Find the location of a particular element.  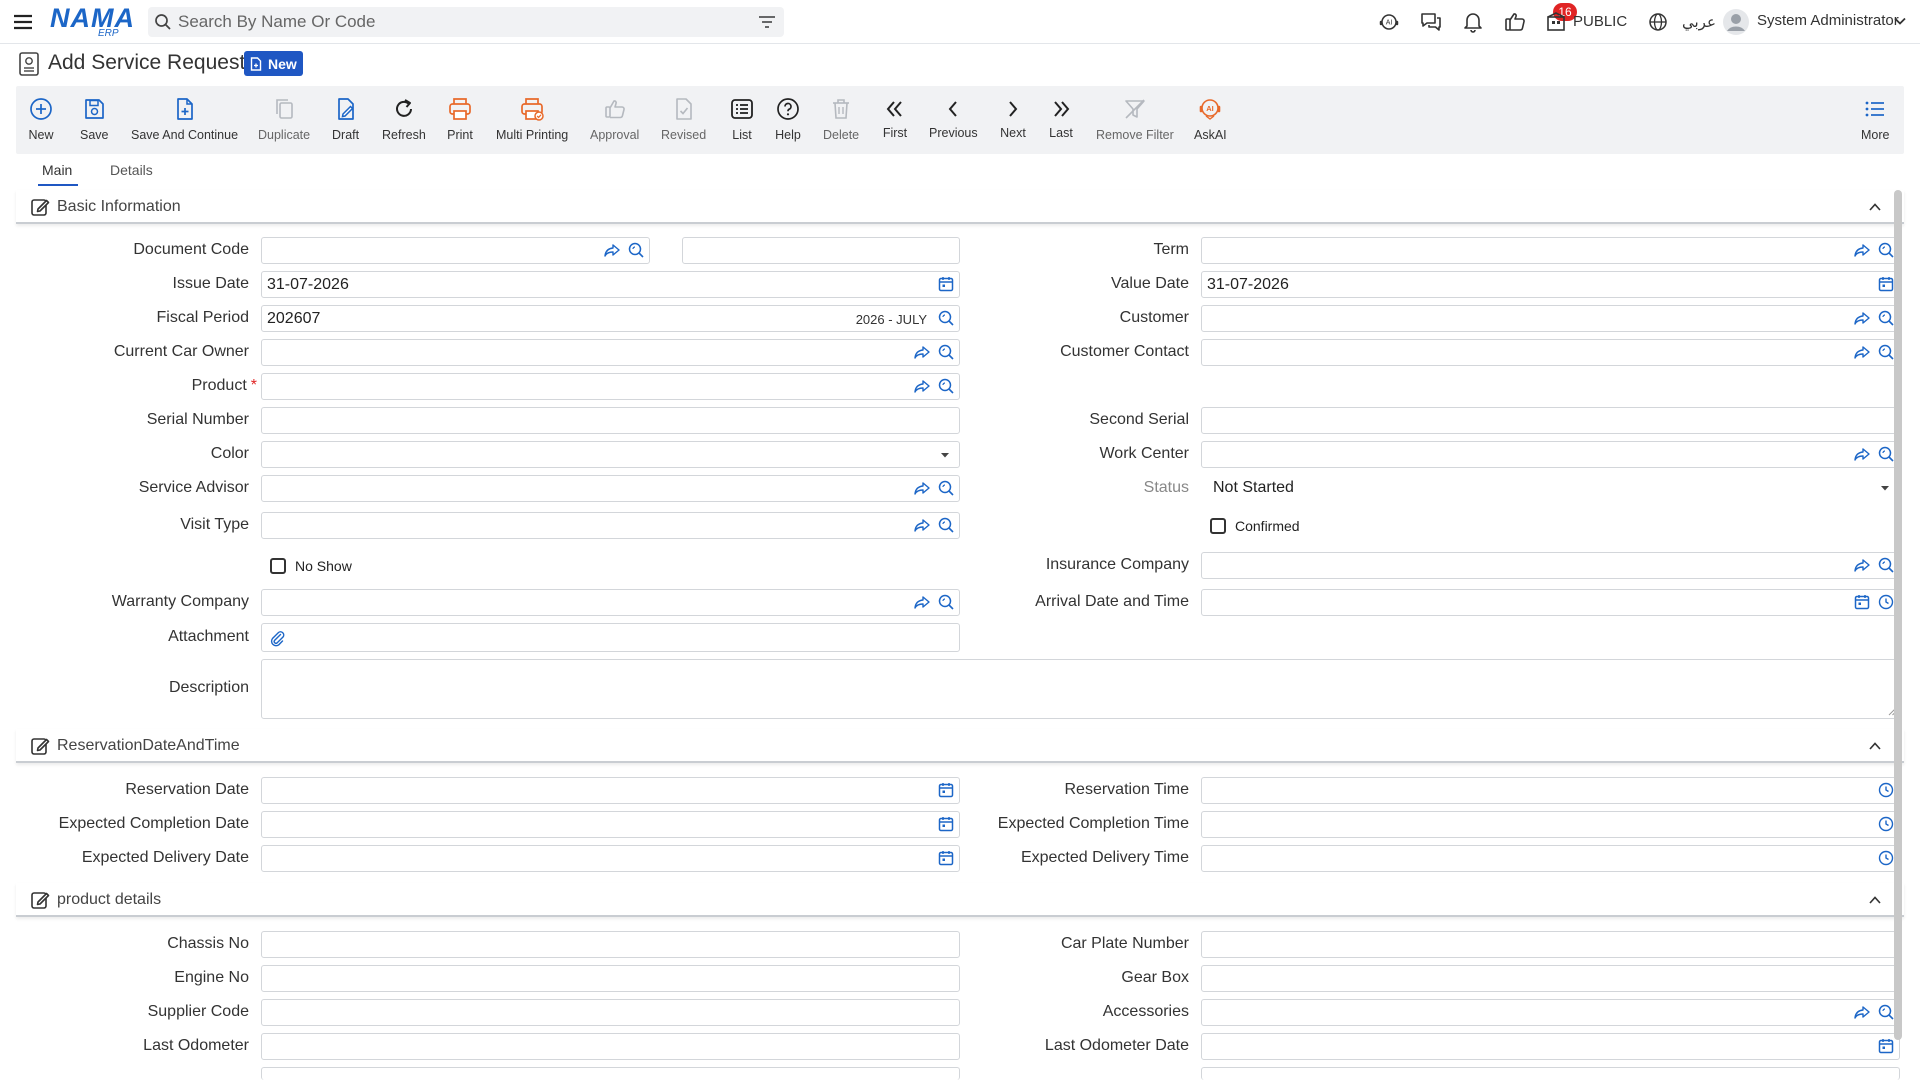

bell-icon is located at coordinates (1473, 22).